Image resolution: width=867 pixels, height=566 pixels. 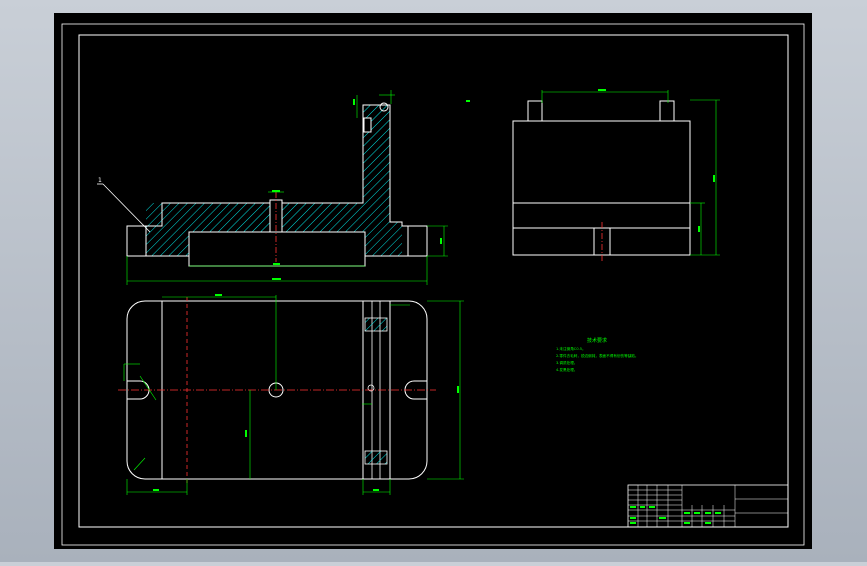 I want to click on notes-title: 技术要求, so click(x=597, y=340).